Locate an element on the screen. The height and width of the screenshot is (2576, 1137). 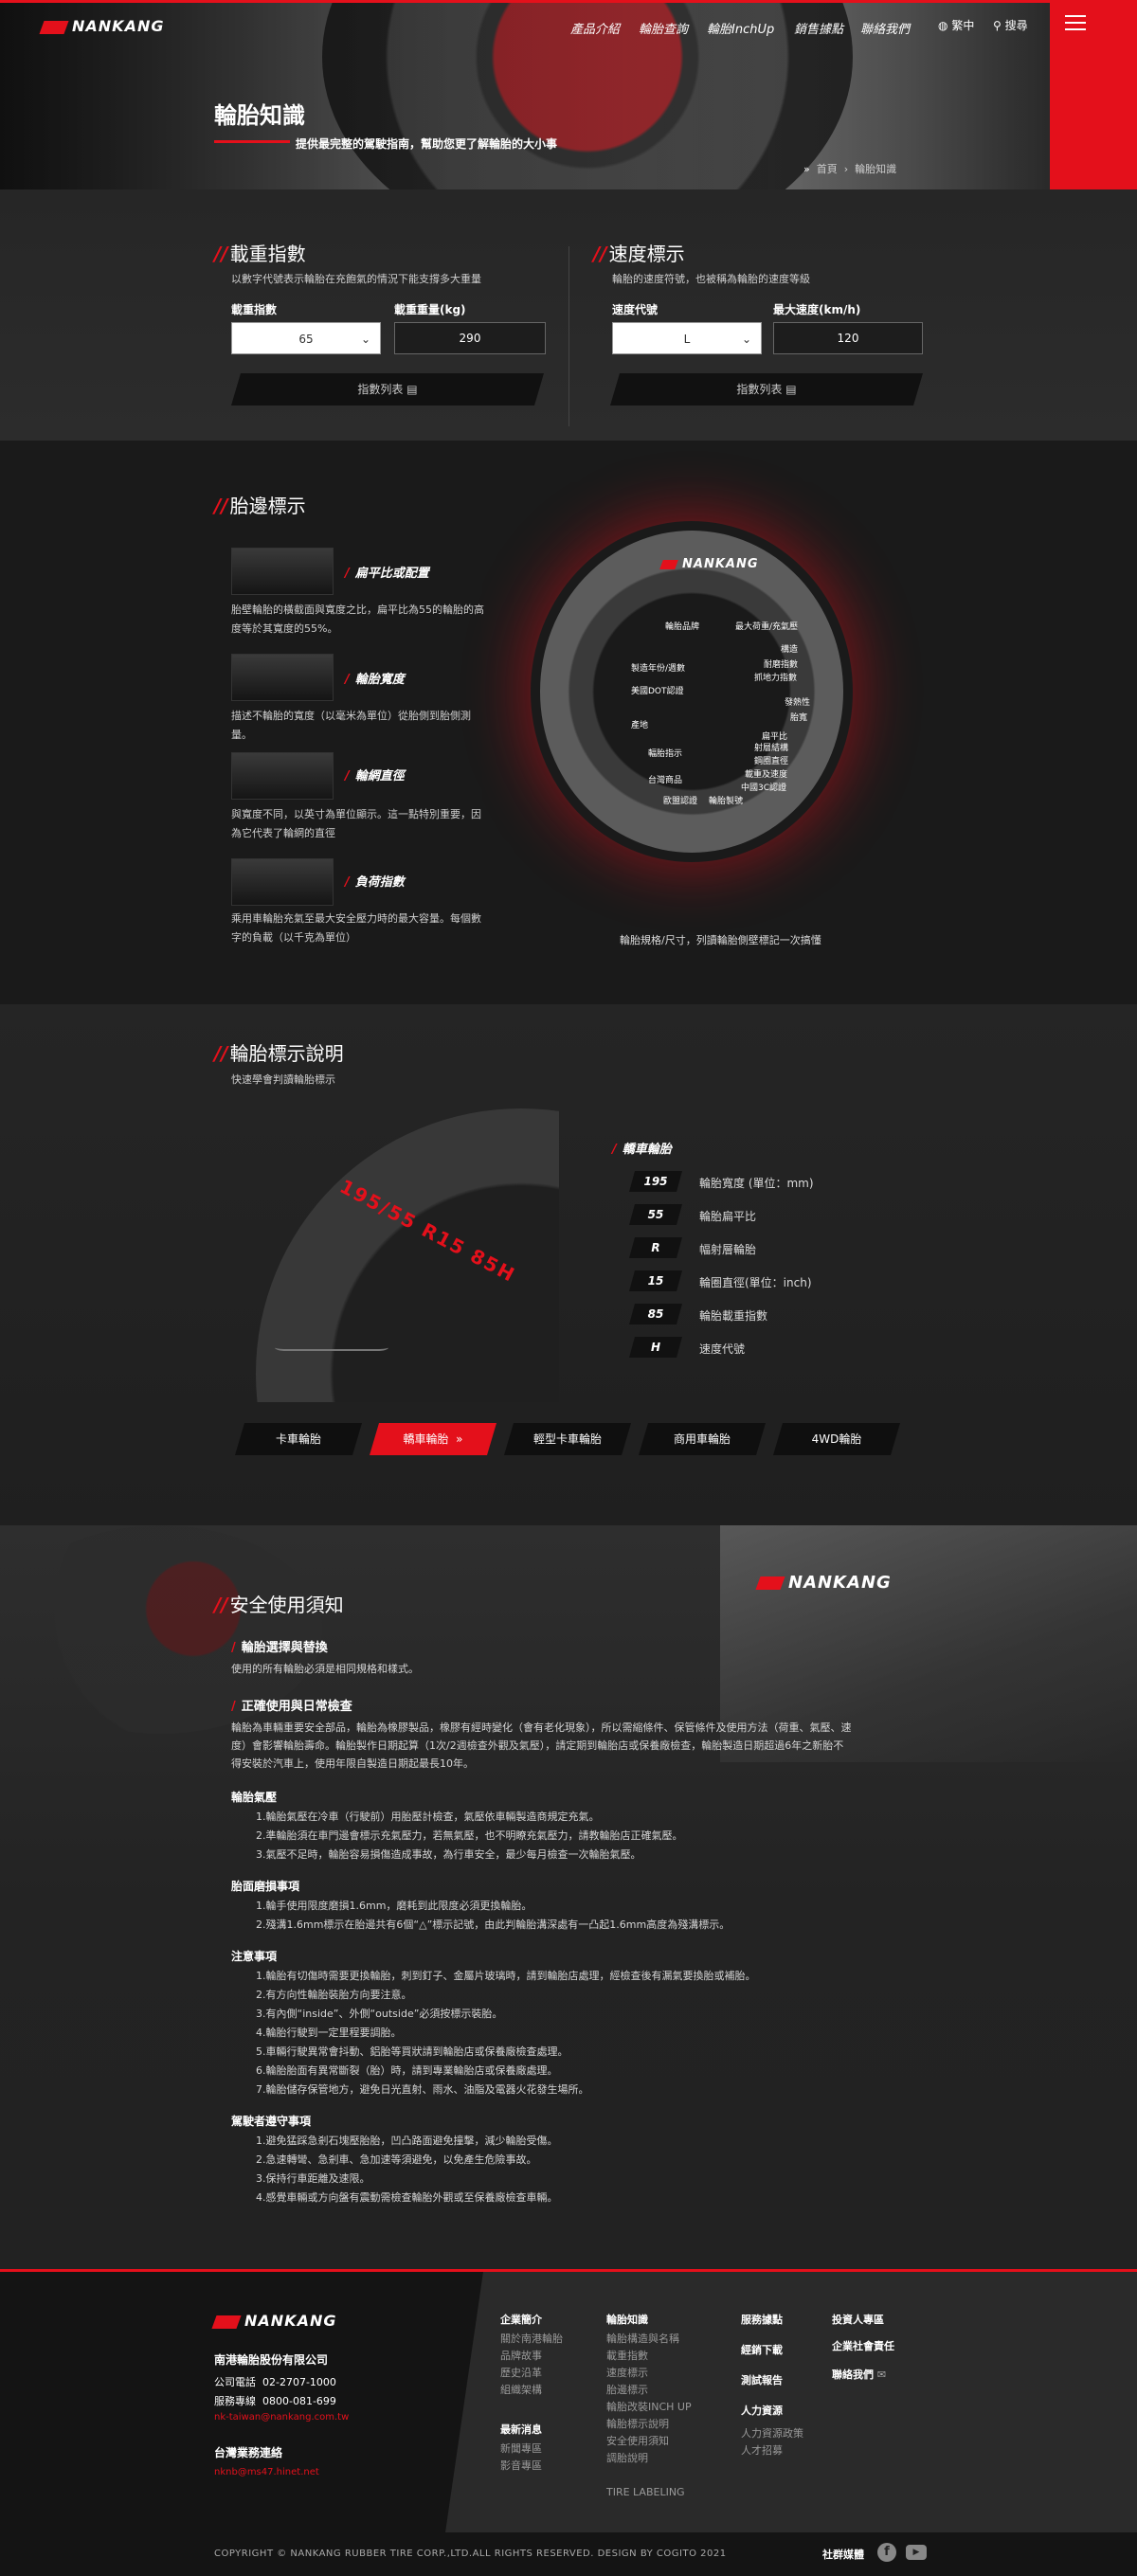
biz-contact-title: 台灣業務連絡 is located at coordinates (249, 2452).